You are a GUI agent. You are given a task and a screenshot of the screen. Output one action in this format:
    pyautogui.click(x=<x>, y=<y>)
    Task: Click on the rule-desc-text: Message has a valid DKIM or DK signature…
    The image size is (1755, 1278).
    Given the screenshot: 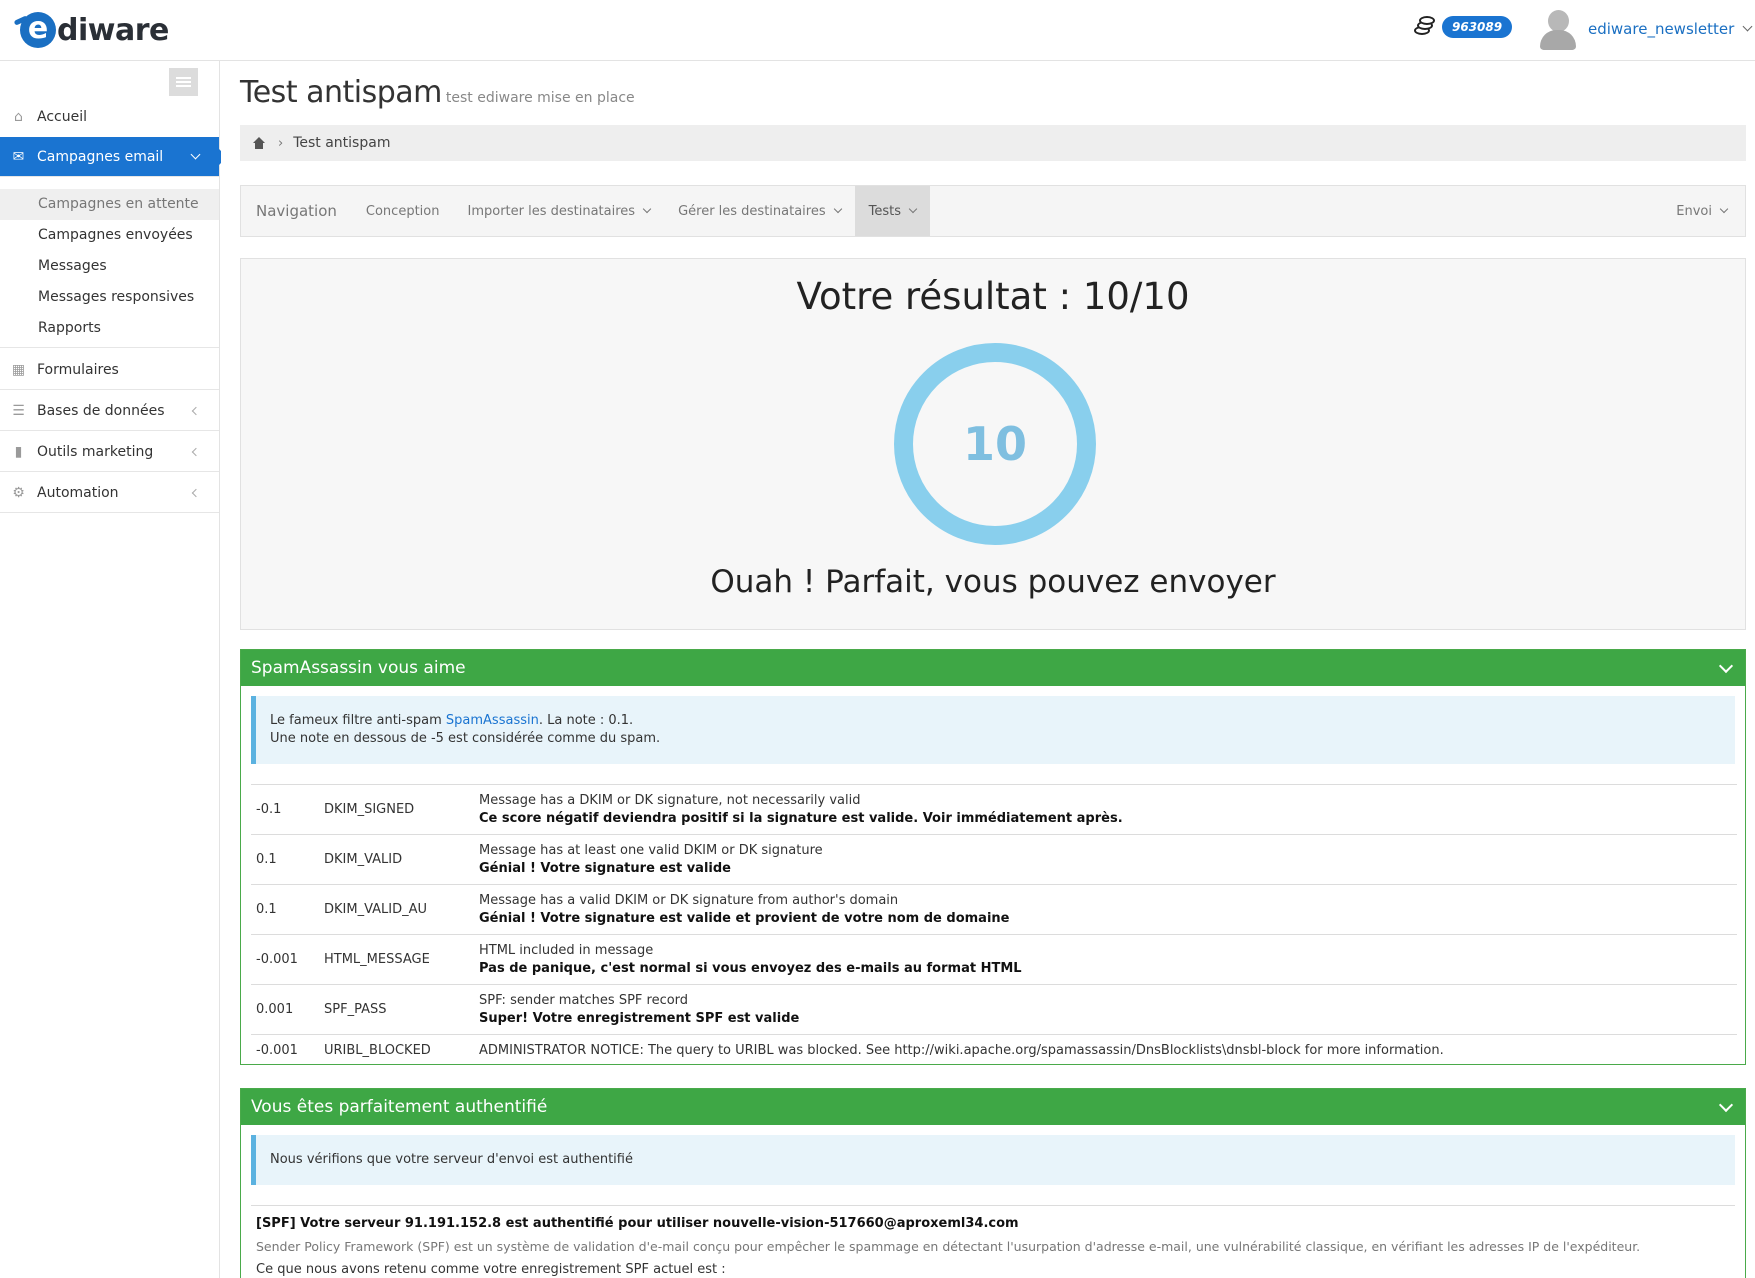 What is the action you would take?
    pyautogui.click(x=689, y=900)
    